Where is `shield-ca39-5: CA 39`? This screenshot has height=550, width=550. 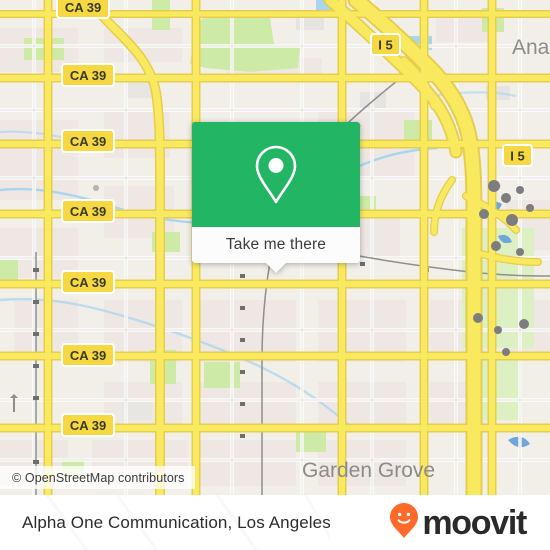 shield-ca39-5: CA 39 is located at coordinates (88, 355).